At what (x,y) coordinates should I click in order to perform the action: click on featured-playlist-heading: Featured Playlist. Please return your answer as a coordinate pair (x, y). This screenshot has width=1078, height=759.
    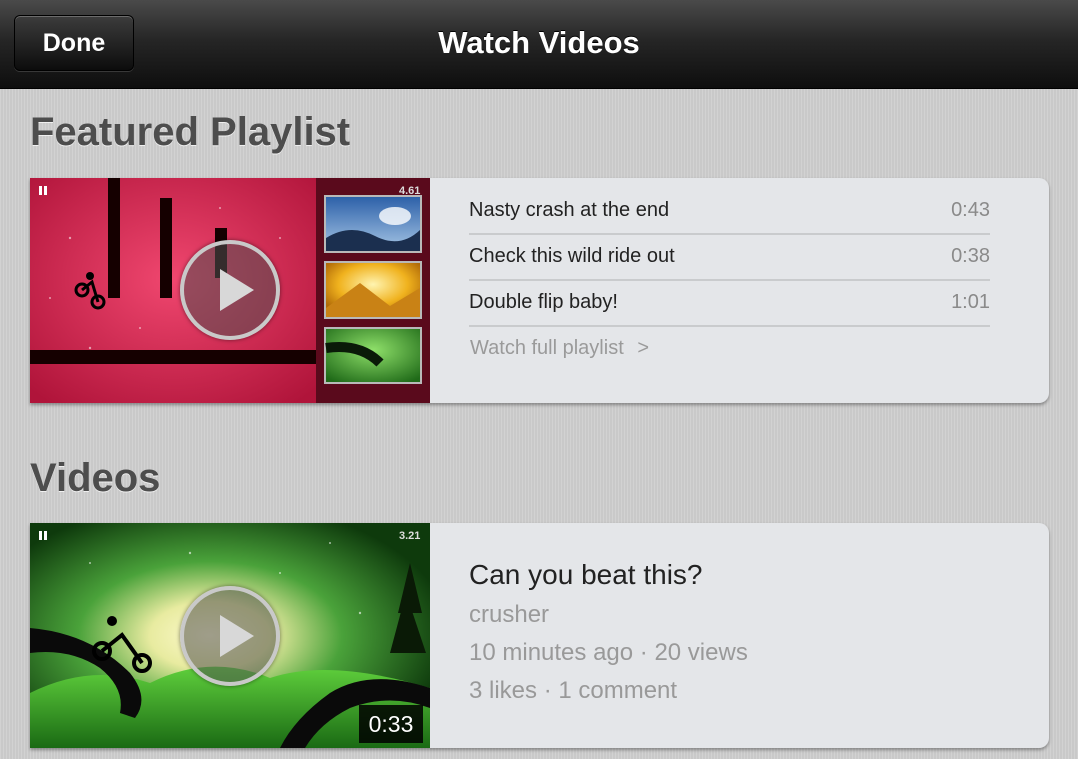
    Looking at the image, I should click on (190, 132).